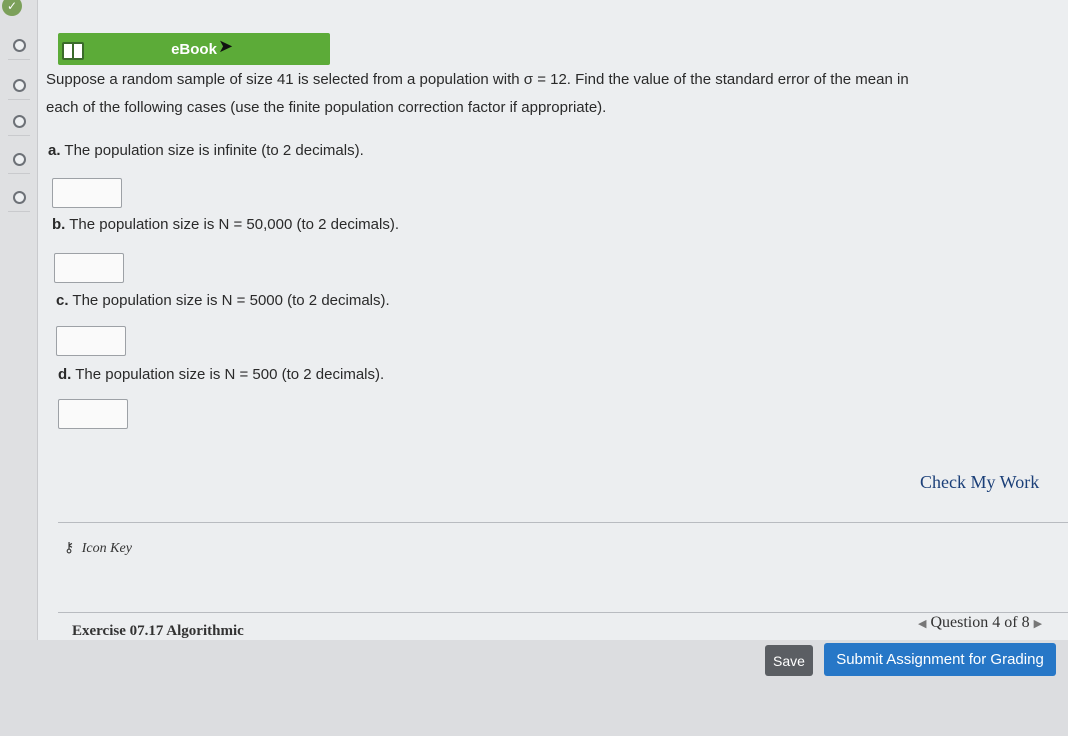 The height and width of the screenshot is (736, 1068). I want to click on part-d-letter: d., so click(65, 374).